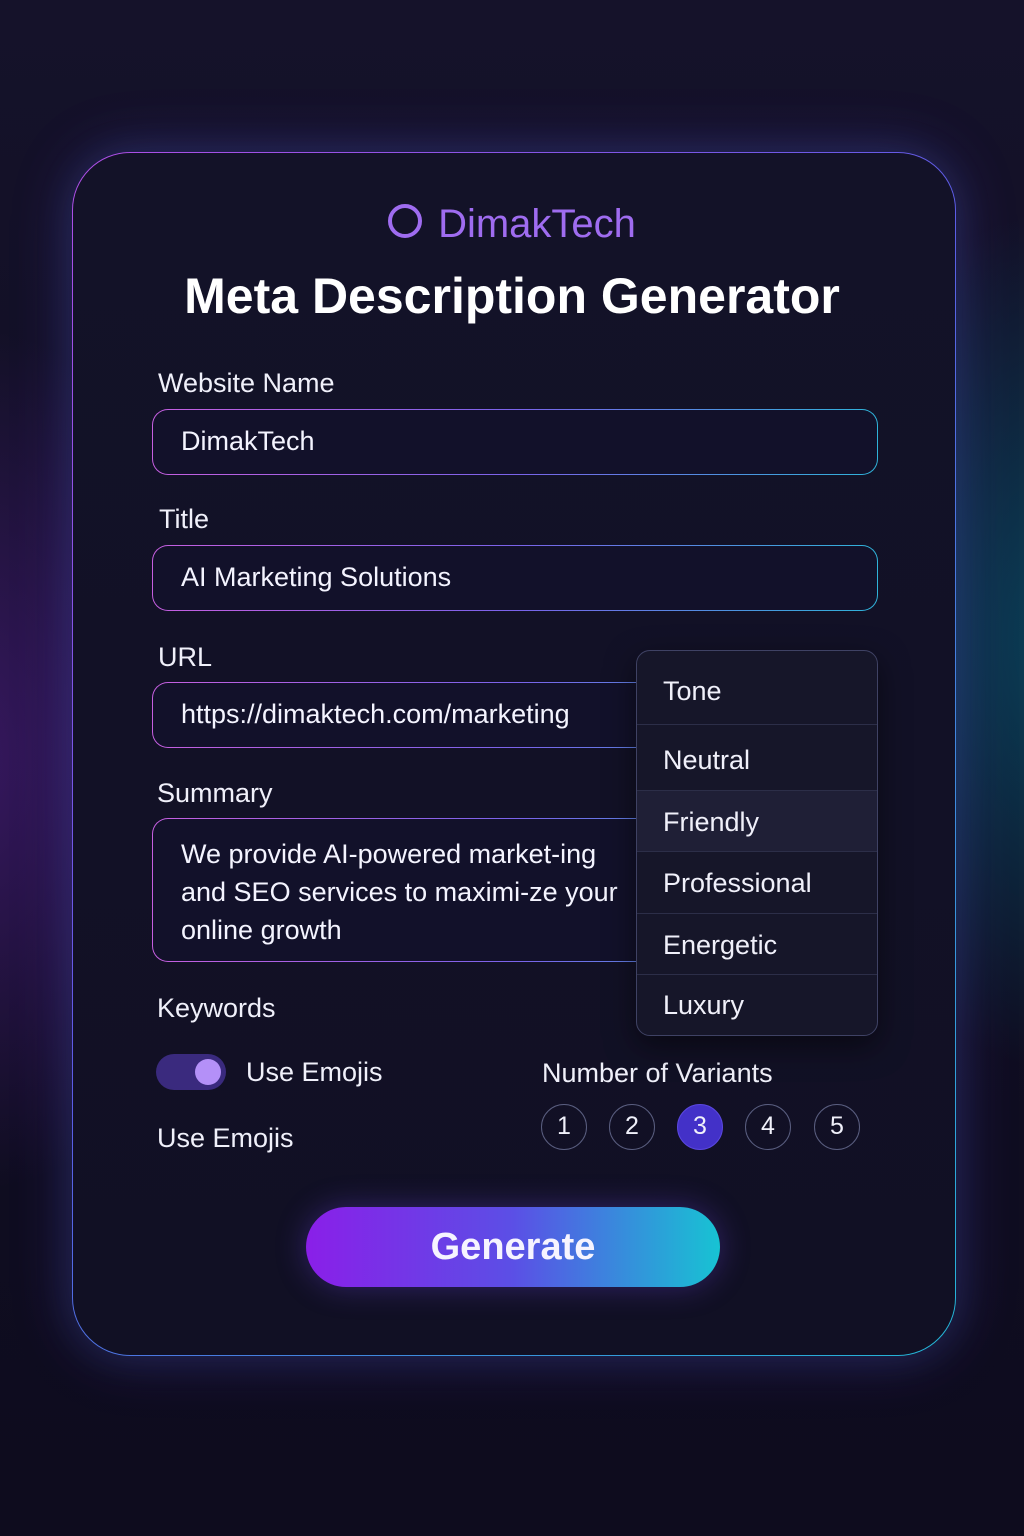 This screenshot has width=1024, height=1536. What do you see at coordinates (512, 296) in the screenshot?
I see `page-title: Meta Description Generator` at bounding box center [512, 296].